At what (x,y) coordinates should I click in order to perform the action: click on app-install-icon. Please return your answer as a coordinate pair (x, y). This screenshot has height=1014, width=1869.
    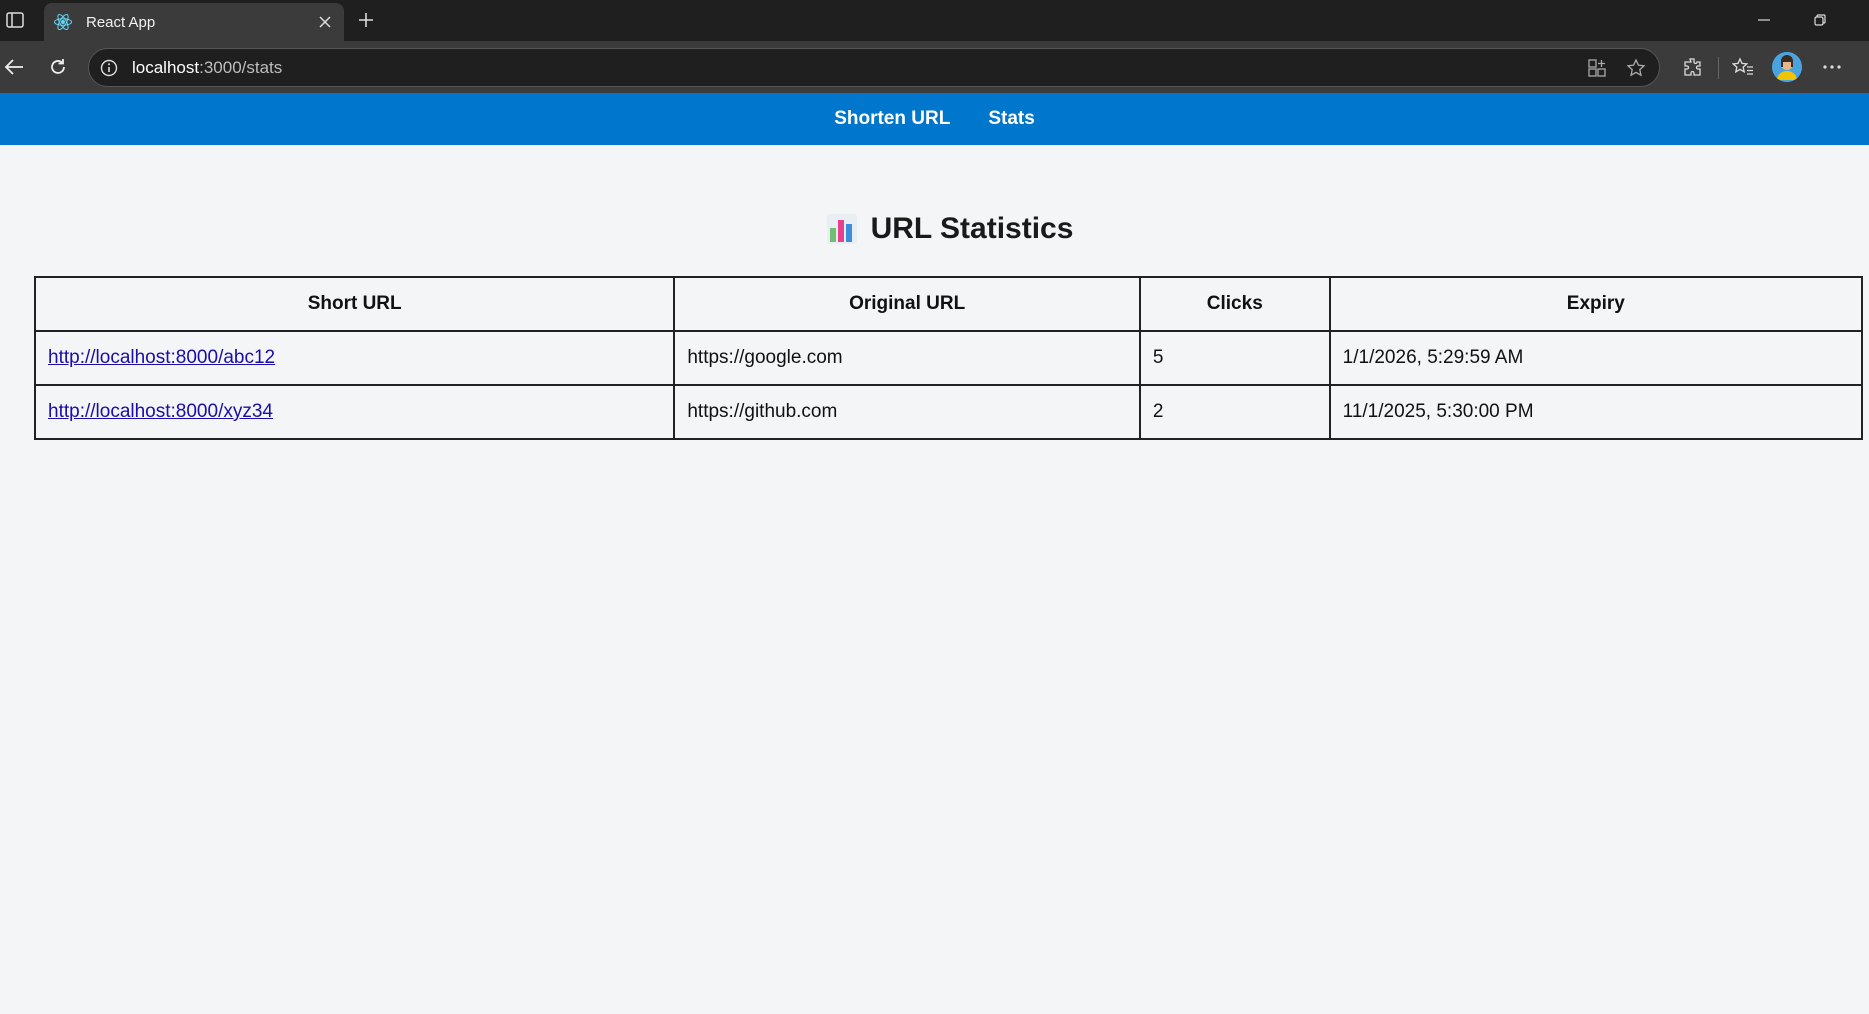
    Looking at the image, I should click on (1597, 68).